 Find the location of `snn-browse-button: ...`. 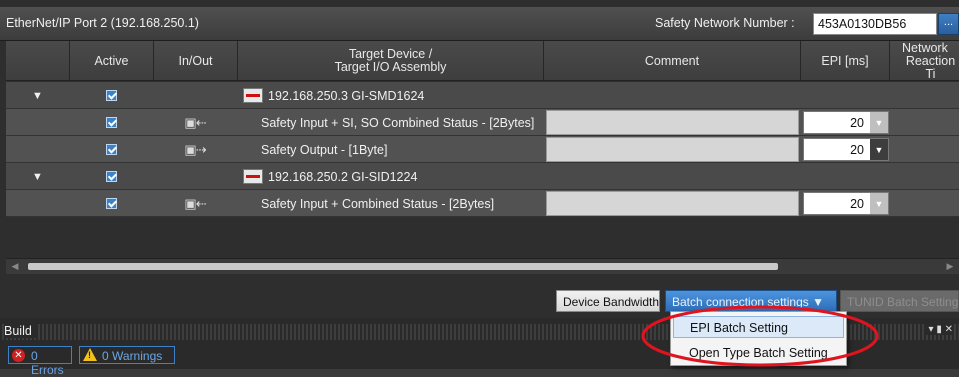

snn-browse-button: ... is located at coordinates (948, 24).